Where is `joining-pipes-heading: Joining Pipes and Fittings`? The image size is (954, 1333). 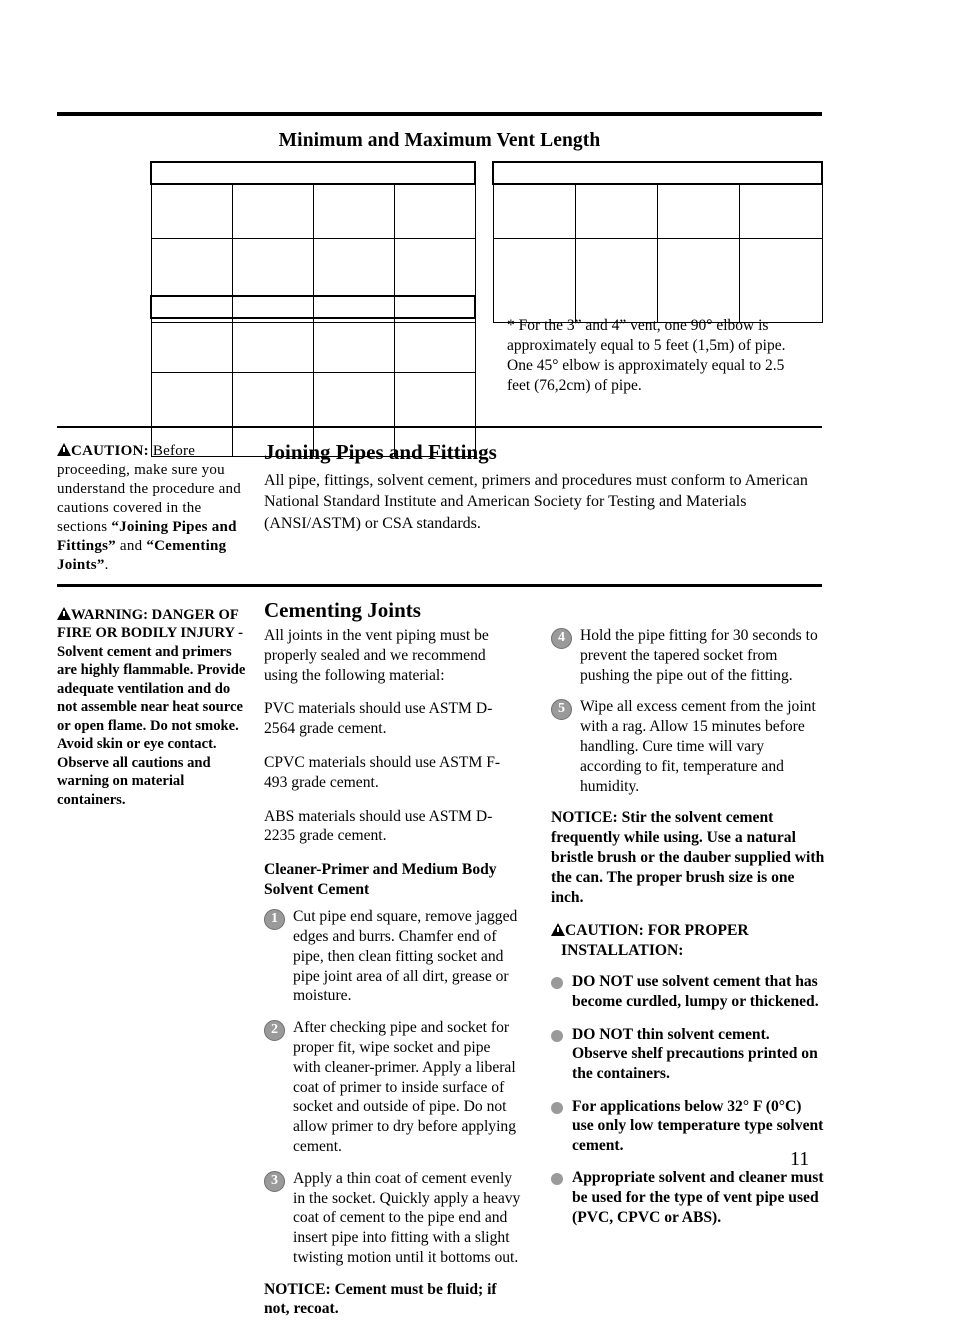
joining-pipes-heading: Joining Pipes and Fittings is located at coordinates (380, 452).